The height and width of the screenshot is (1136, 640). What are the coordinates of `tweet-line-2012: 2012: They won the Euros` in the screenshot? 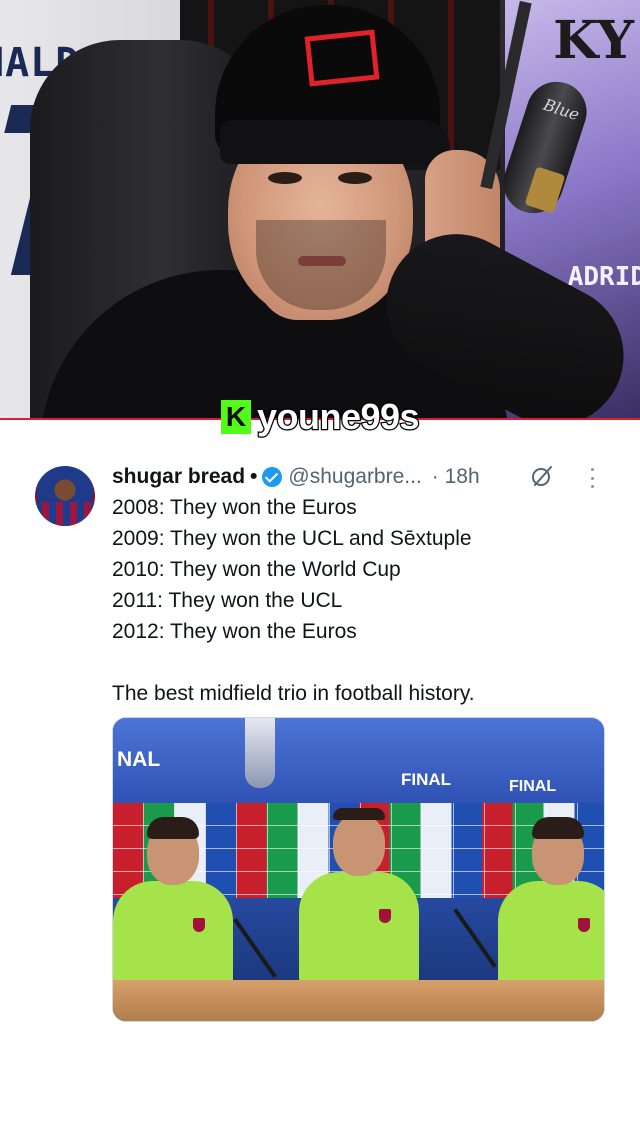 It's located at (234, 631).